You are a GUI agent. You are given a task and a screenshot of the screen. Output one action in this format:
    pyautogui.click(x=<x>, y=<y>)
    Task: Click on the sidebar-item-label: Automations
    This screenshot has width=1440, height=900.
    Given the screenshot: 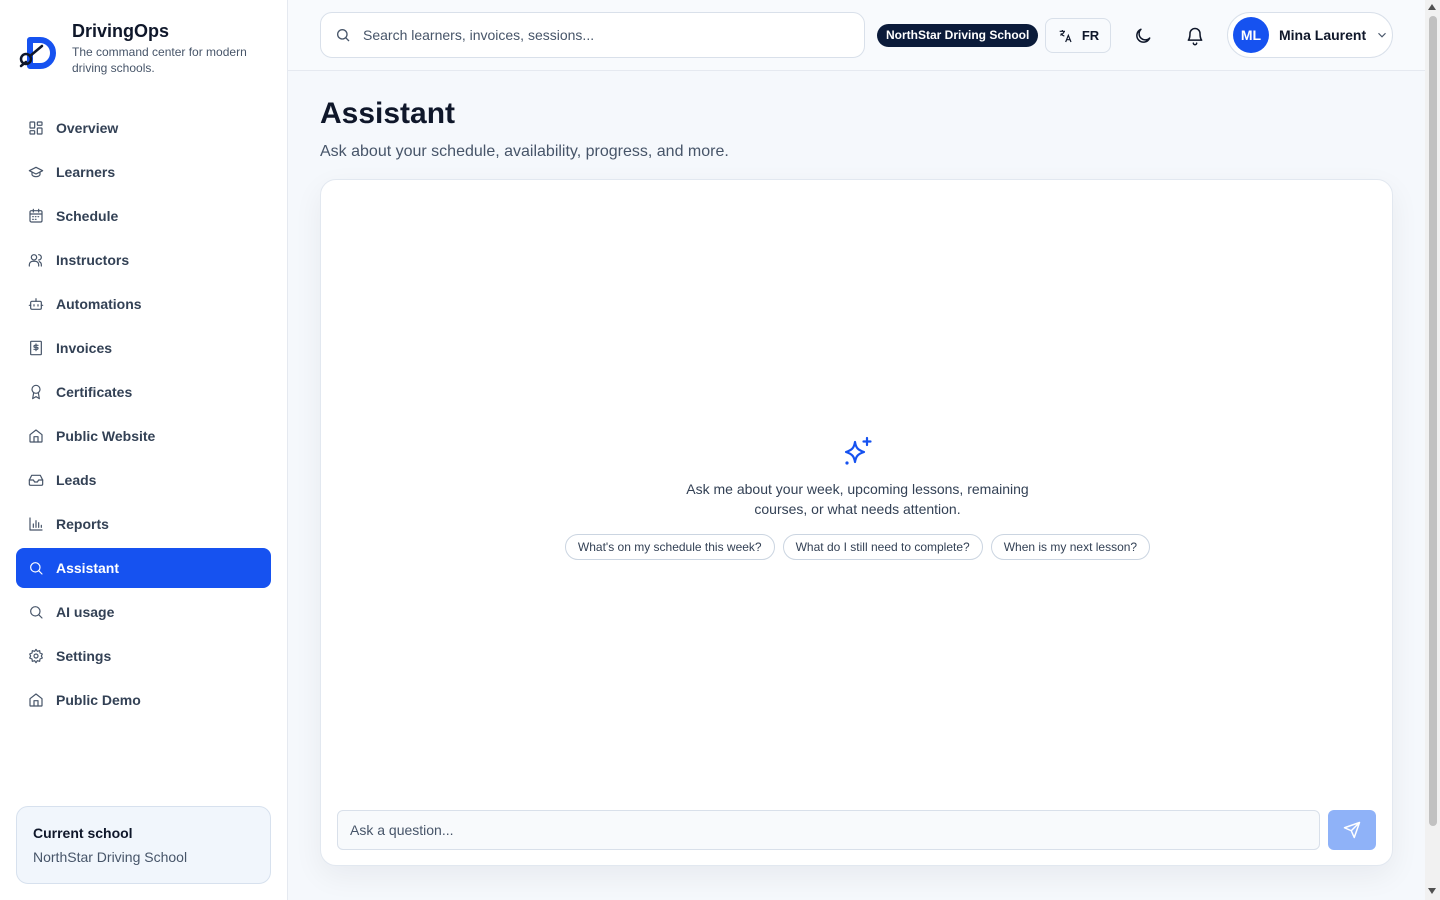 What is the action you would take?
    pyautogui.click(x=99, y=304)
    